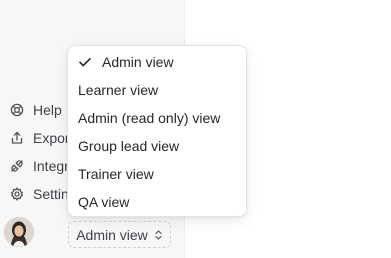 Image resolution: width=391 pixels, height=258 pixels. Describe the element at coordinates (118, 90) in the screenshot. I see `menu-item-label: Learner view` at that location.